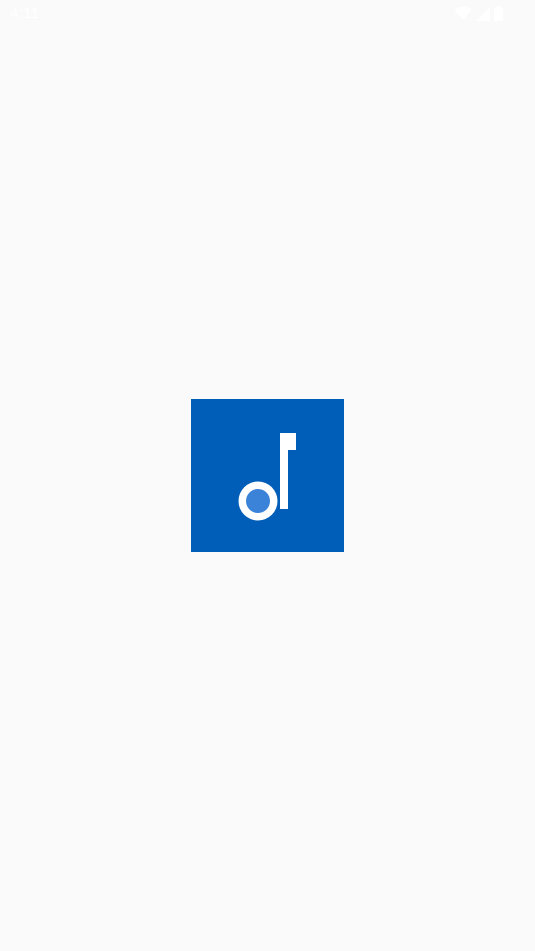 The height and width of the screenshot is (951, 535). What do you see at coordinates (25, 13) in the screenshot?
I see `status-time: 4:11` at bounding box center [25, 13].